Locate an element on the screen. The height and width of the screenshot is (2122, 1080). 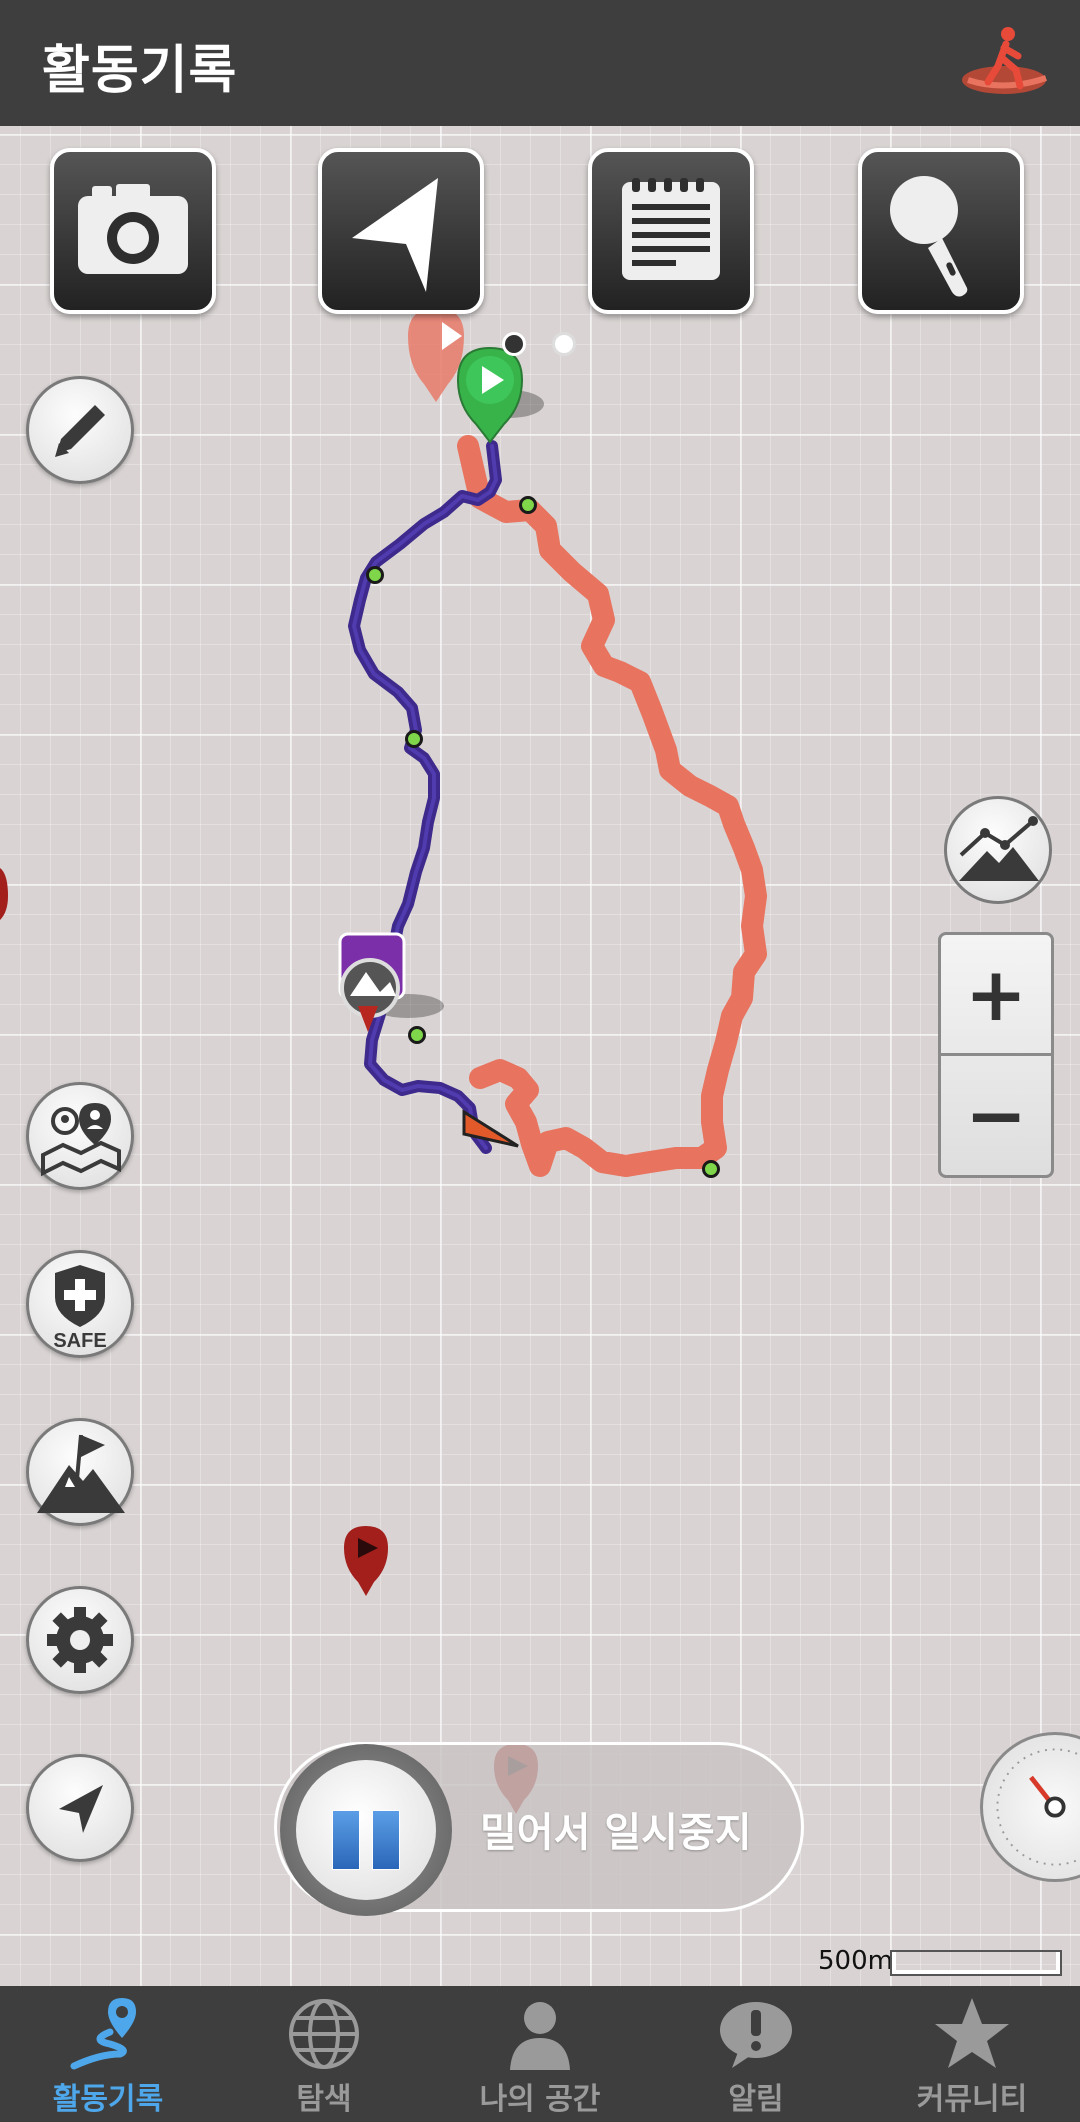
settings-button is located at coordinates (80, 1640).